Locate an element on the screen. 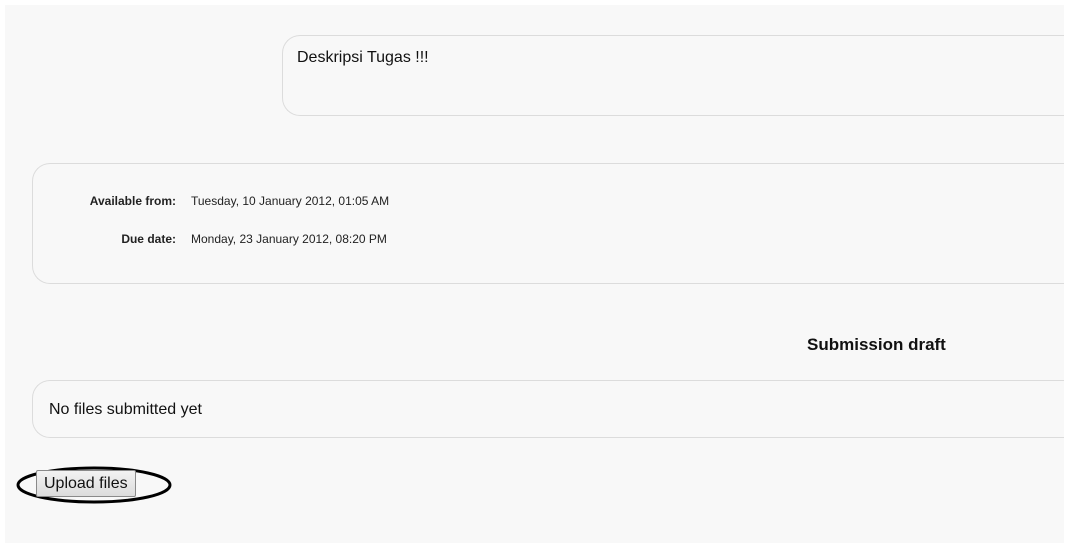 This screenshot has height=548, width=1069. no-files-status: No files submitted yet is located at coordinates (125, 409).